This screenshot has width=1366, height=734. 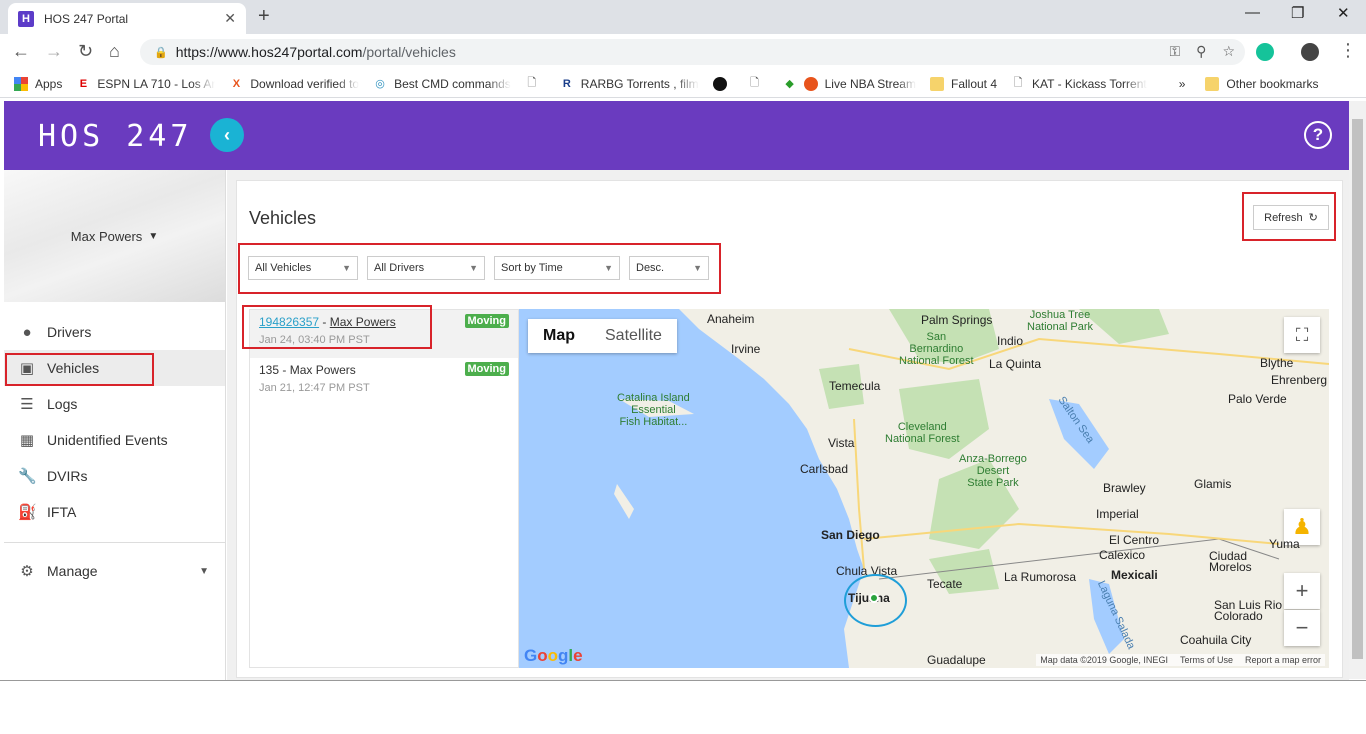 What do you see at coordinates (1318, 135) in the screenshot?
I see `help-button: ?` at bounding box center [1318, 135].